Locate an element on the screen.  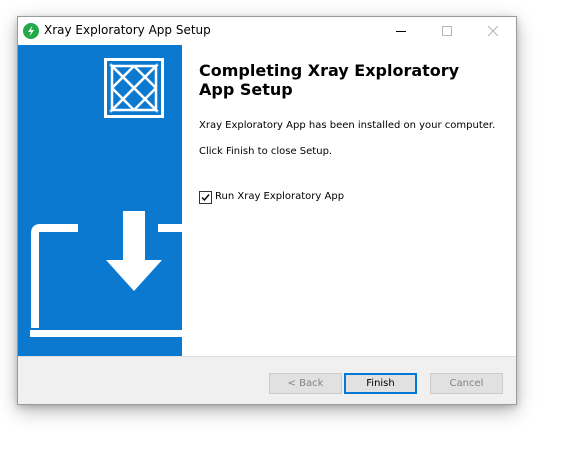
finish-instruction: Click Finish to close Setup. is located at coordinates (266, 151).